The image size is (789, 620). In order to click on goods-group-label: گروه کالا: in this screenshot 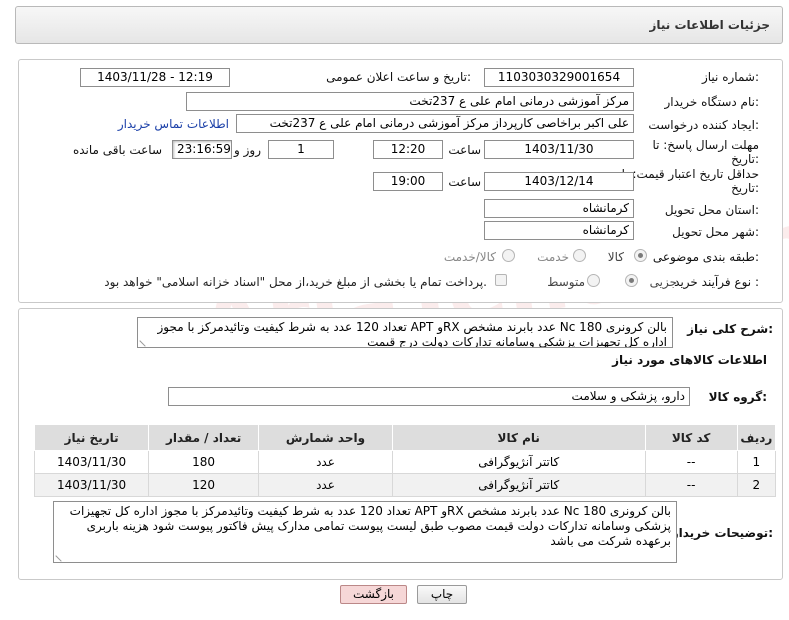, I will do `click(737, 397)`.